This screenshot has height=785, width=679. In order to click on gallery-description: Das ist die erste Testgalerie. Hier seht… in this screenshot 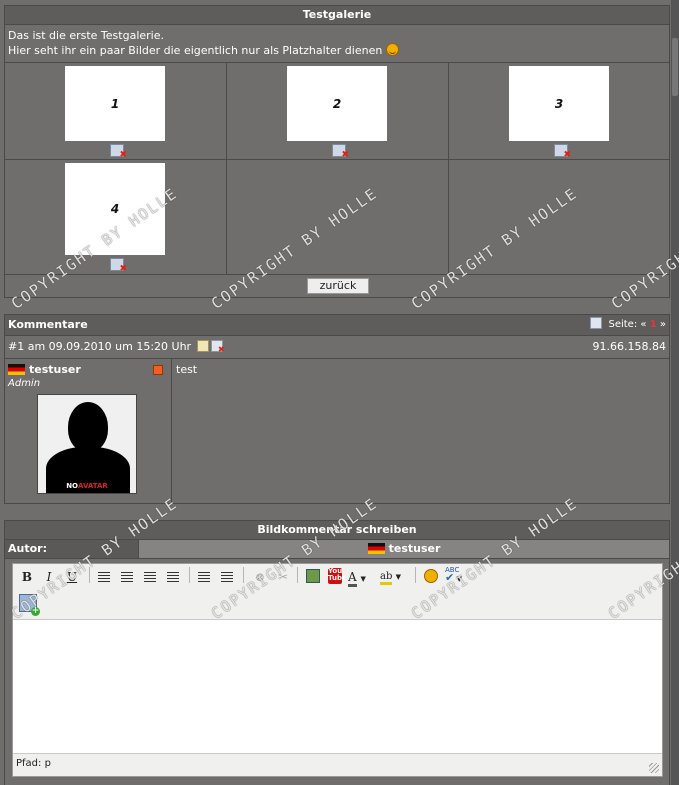, I will do `click(337, 44)`.